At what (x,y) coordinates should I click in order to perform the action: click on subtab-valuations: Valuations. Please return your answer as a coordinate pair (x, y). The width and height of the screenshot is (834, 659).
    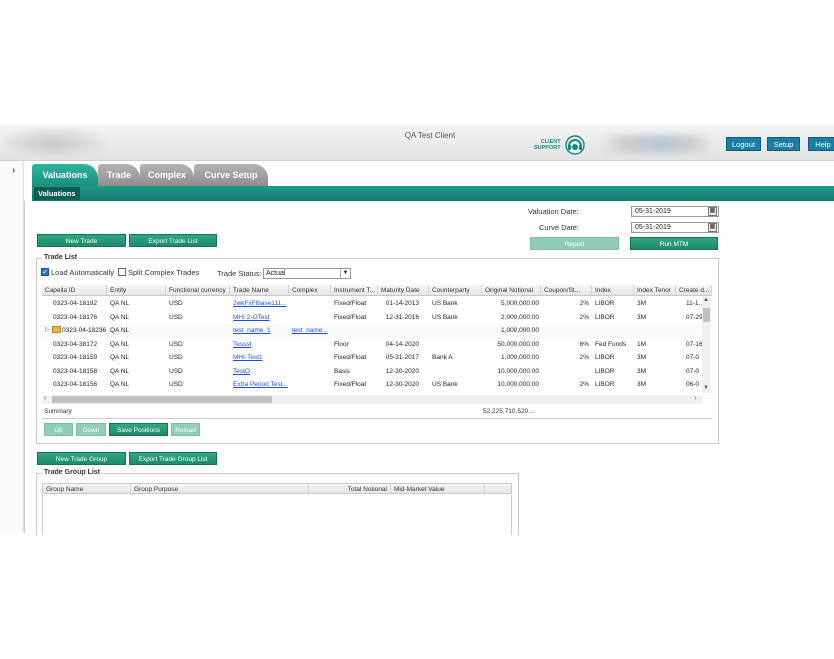
    Looking at the image, I should click on (57, 193).